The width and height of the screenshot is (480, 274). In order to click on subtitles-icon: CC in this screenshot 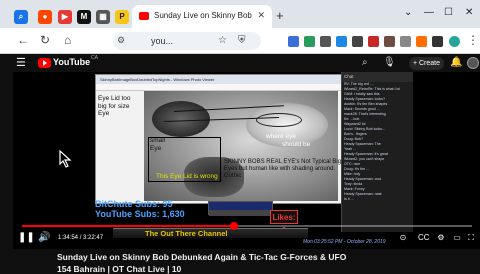, I will do `click(424, 237)`.